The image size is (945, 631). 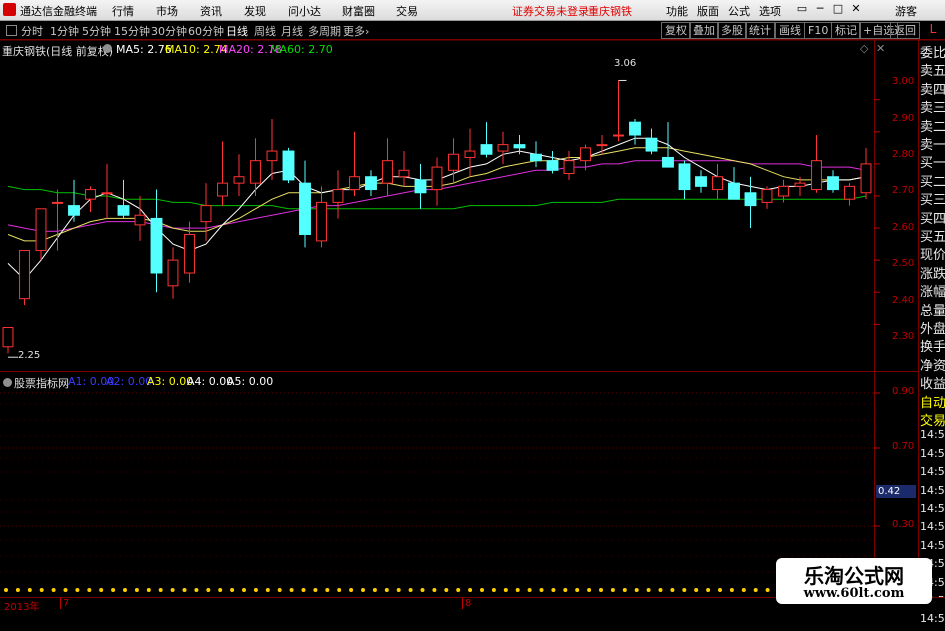 What do you see at coordinates (932, 274) in the screenshot?
I see `side-label: 涨跌` at bounding box center [932, 274].